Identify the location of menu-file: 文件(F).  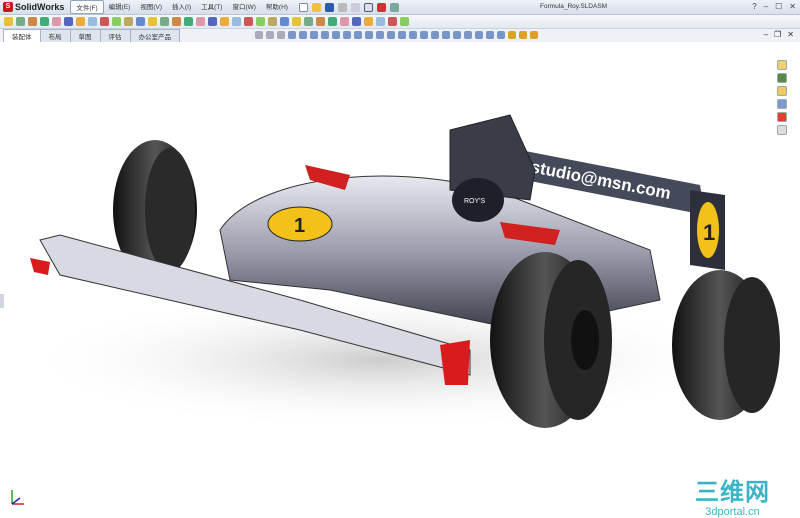
(87, 7).